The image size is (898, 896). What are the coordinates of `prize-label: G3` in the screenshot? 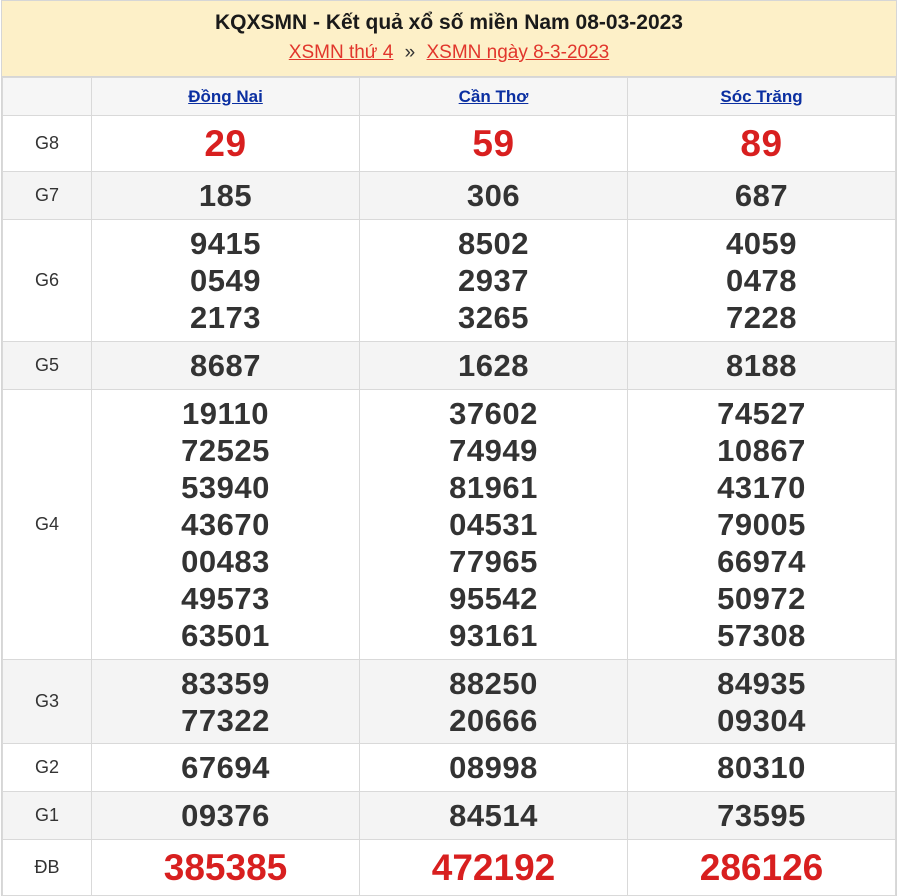 It's located at (47, 701).